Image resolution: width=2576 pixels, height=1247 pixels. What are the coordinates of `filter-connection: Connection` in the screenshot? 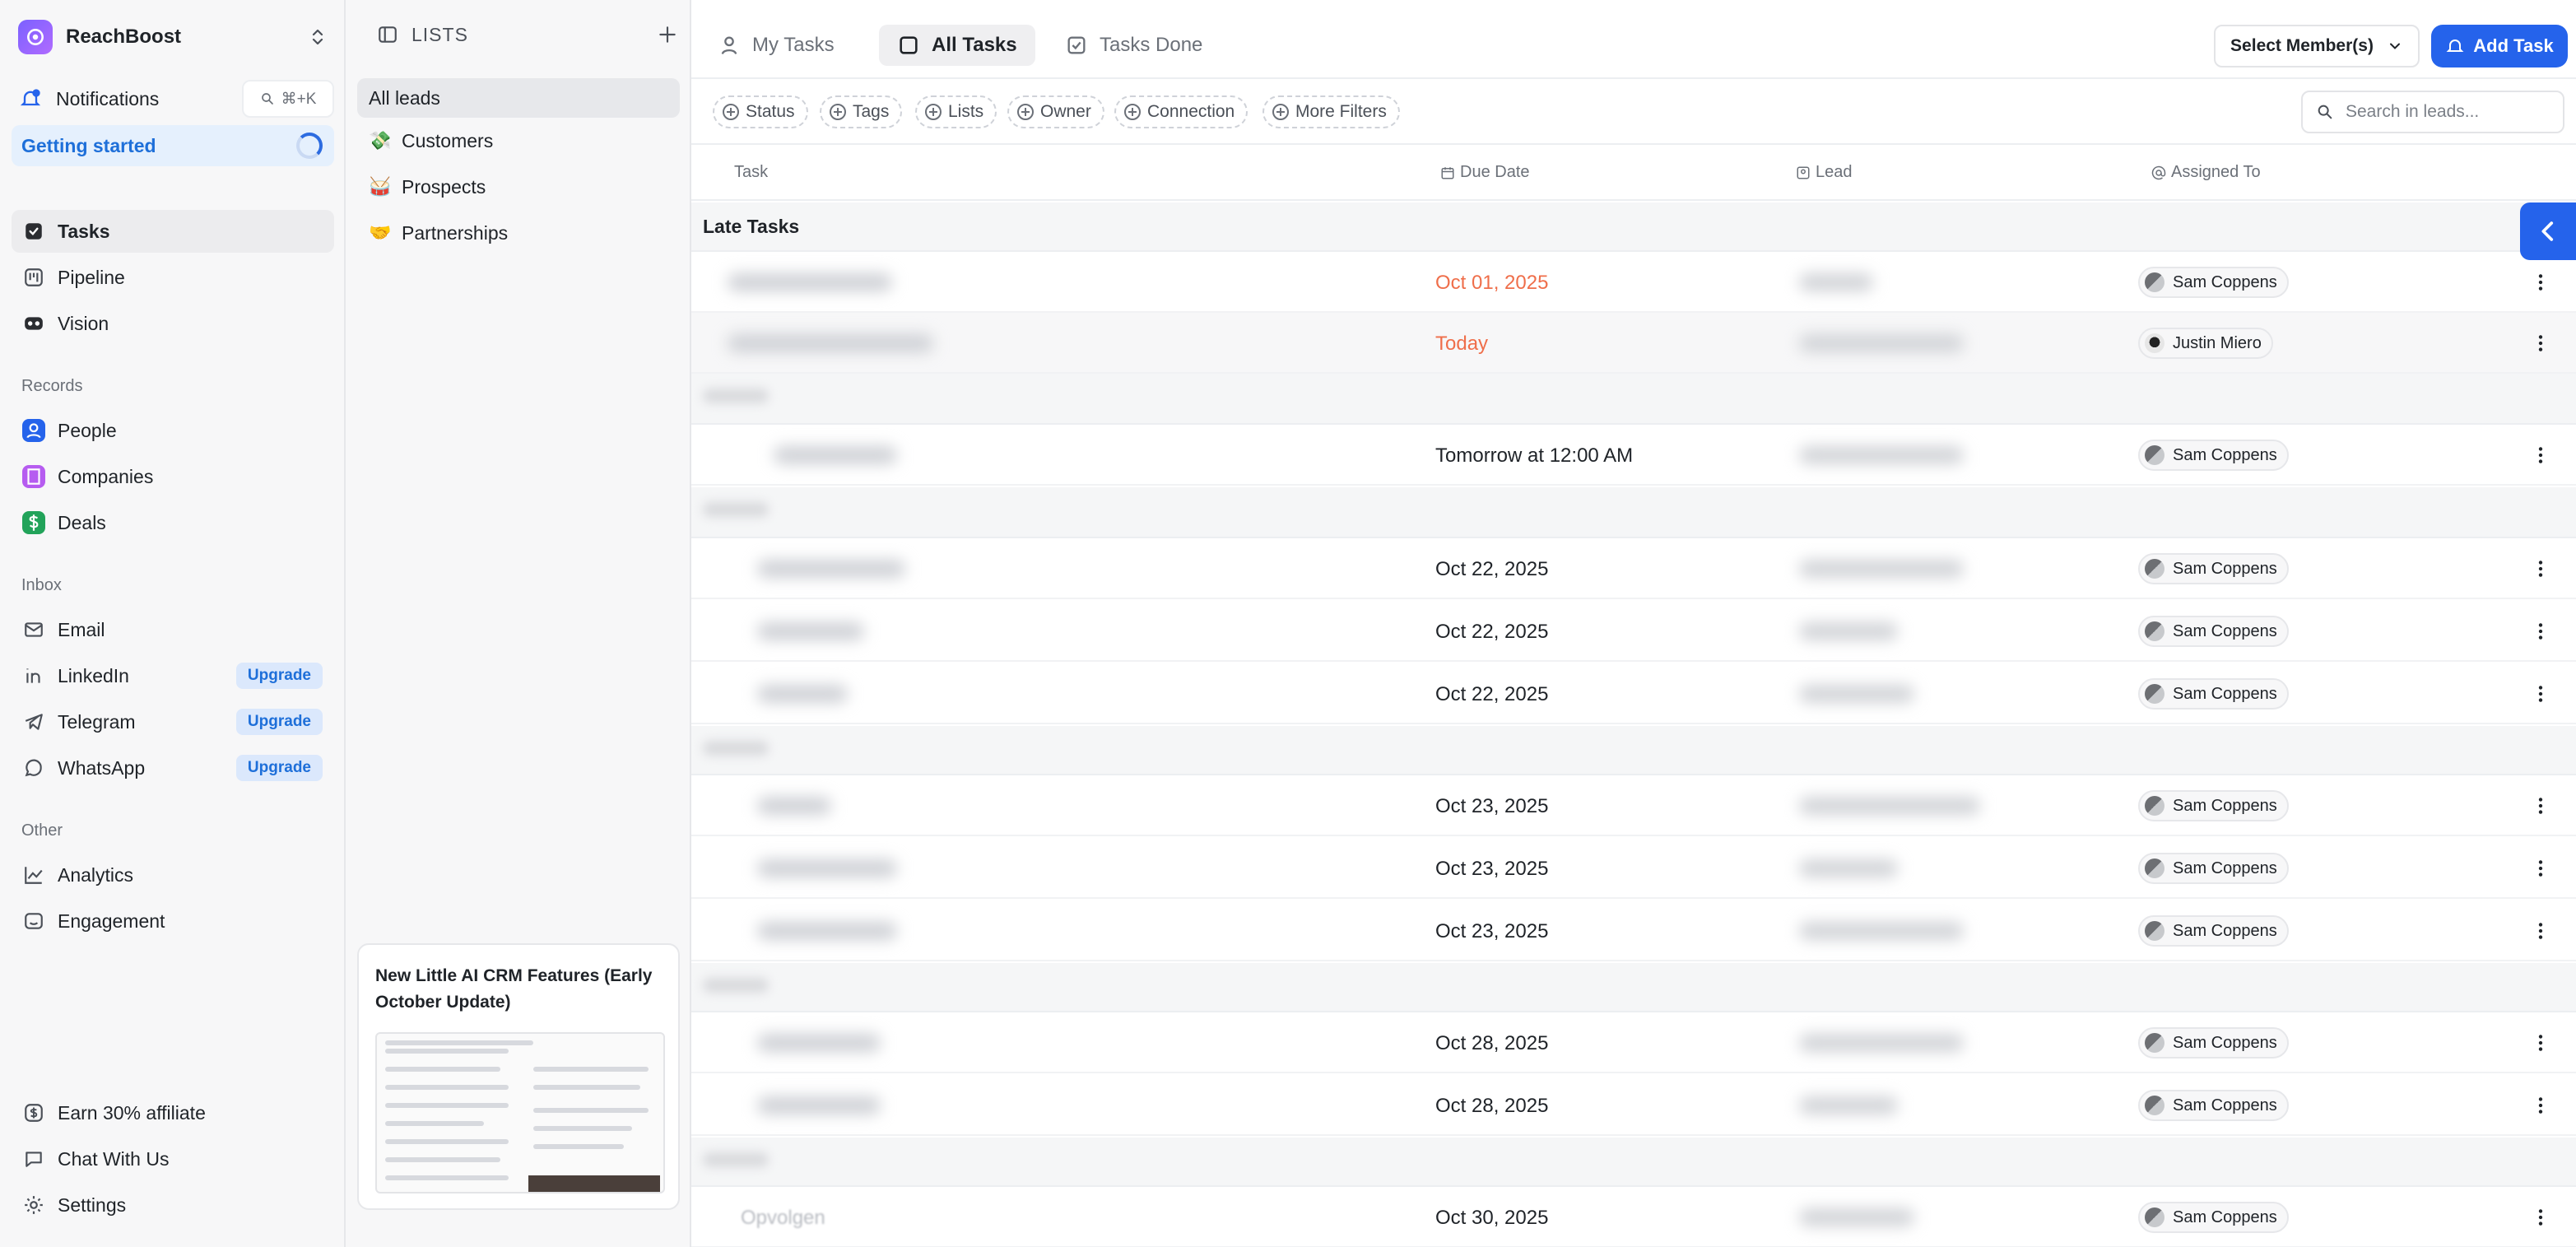 It's located at (1181, 111).